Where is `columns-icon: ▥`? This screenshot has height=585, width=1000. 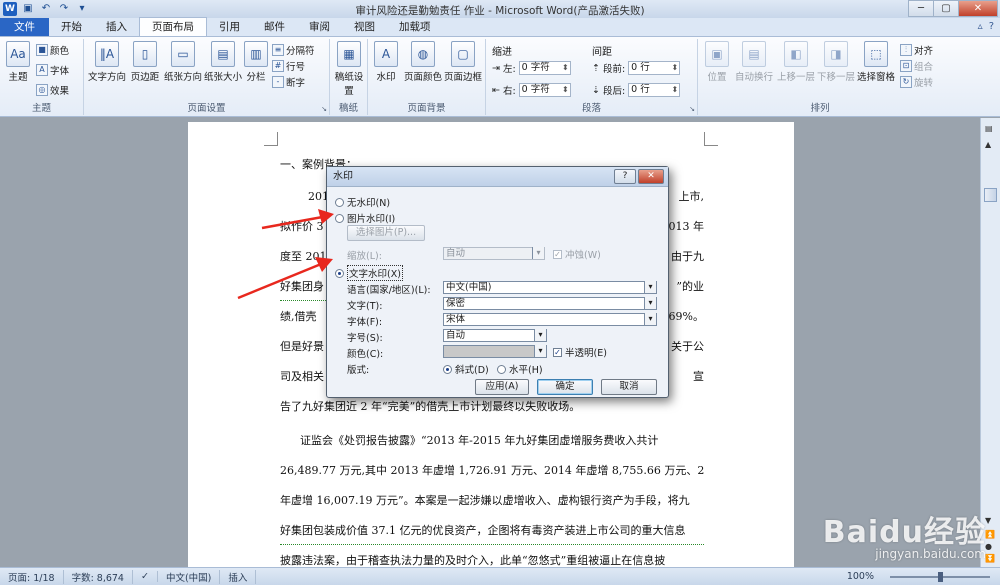
columns-icon: ▥ is located at coordinates (256, 54).